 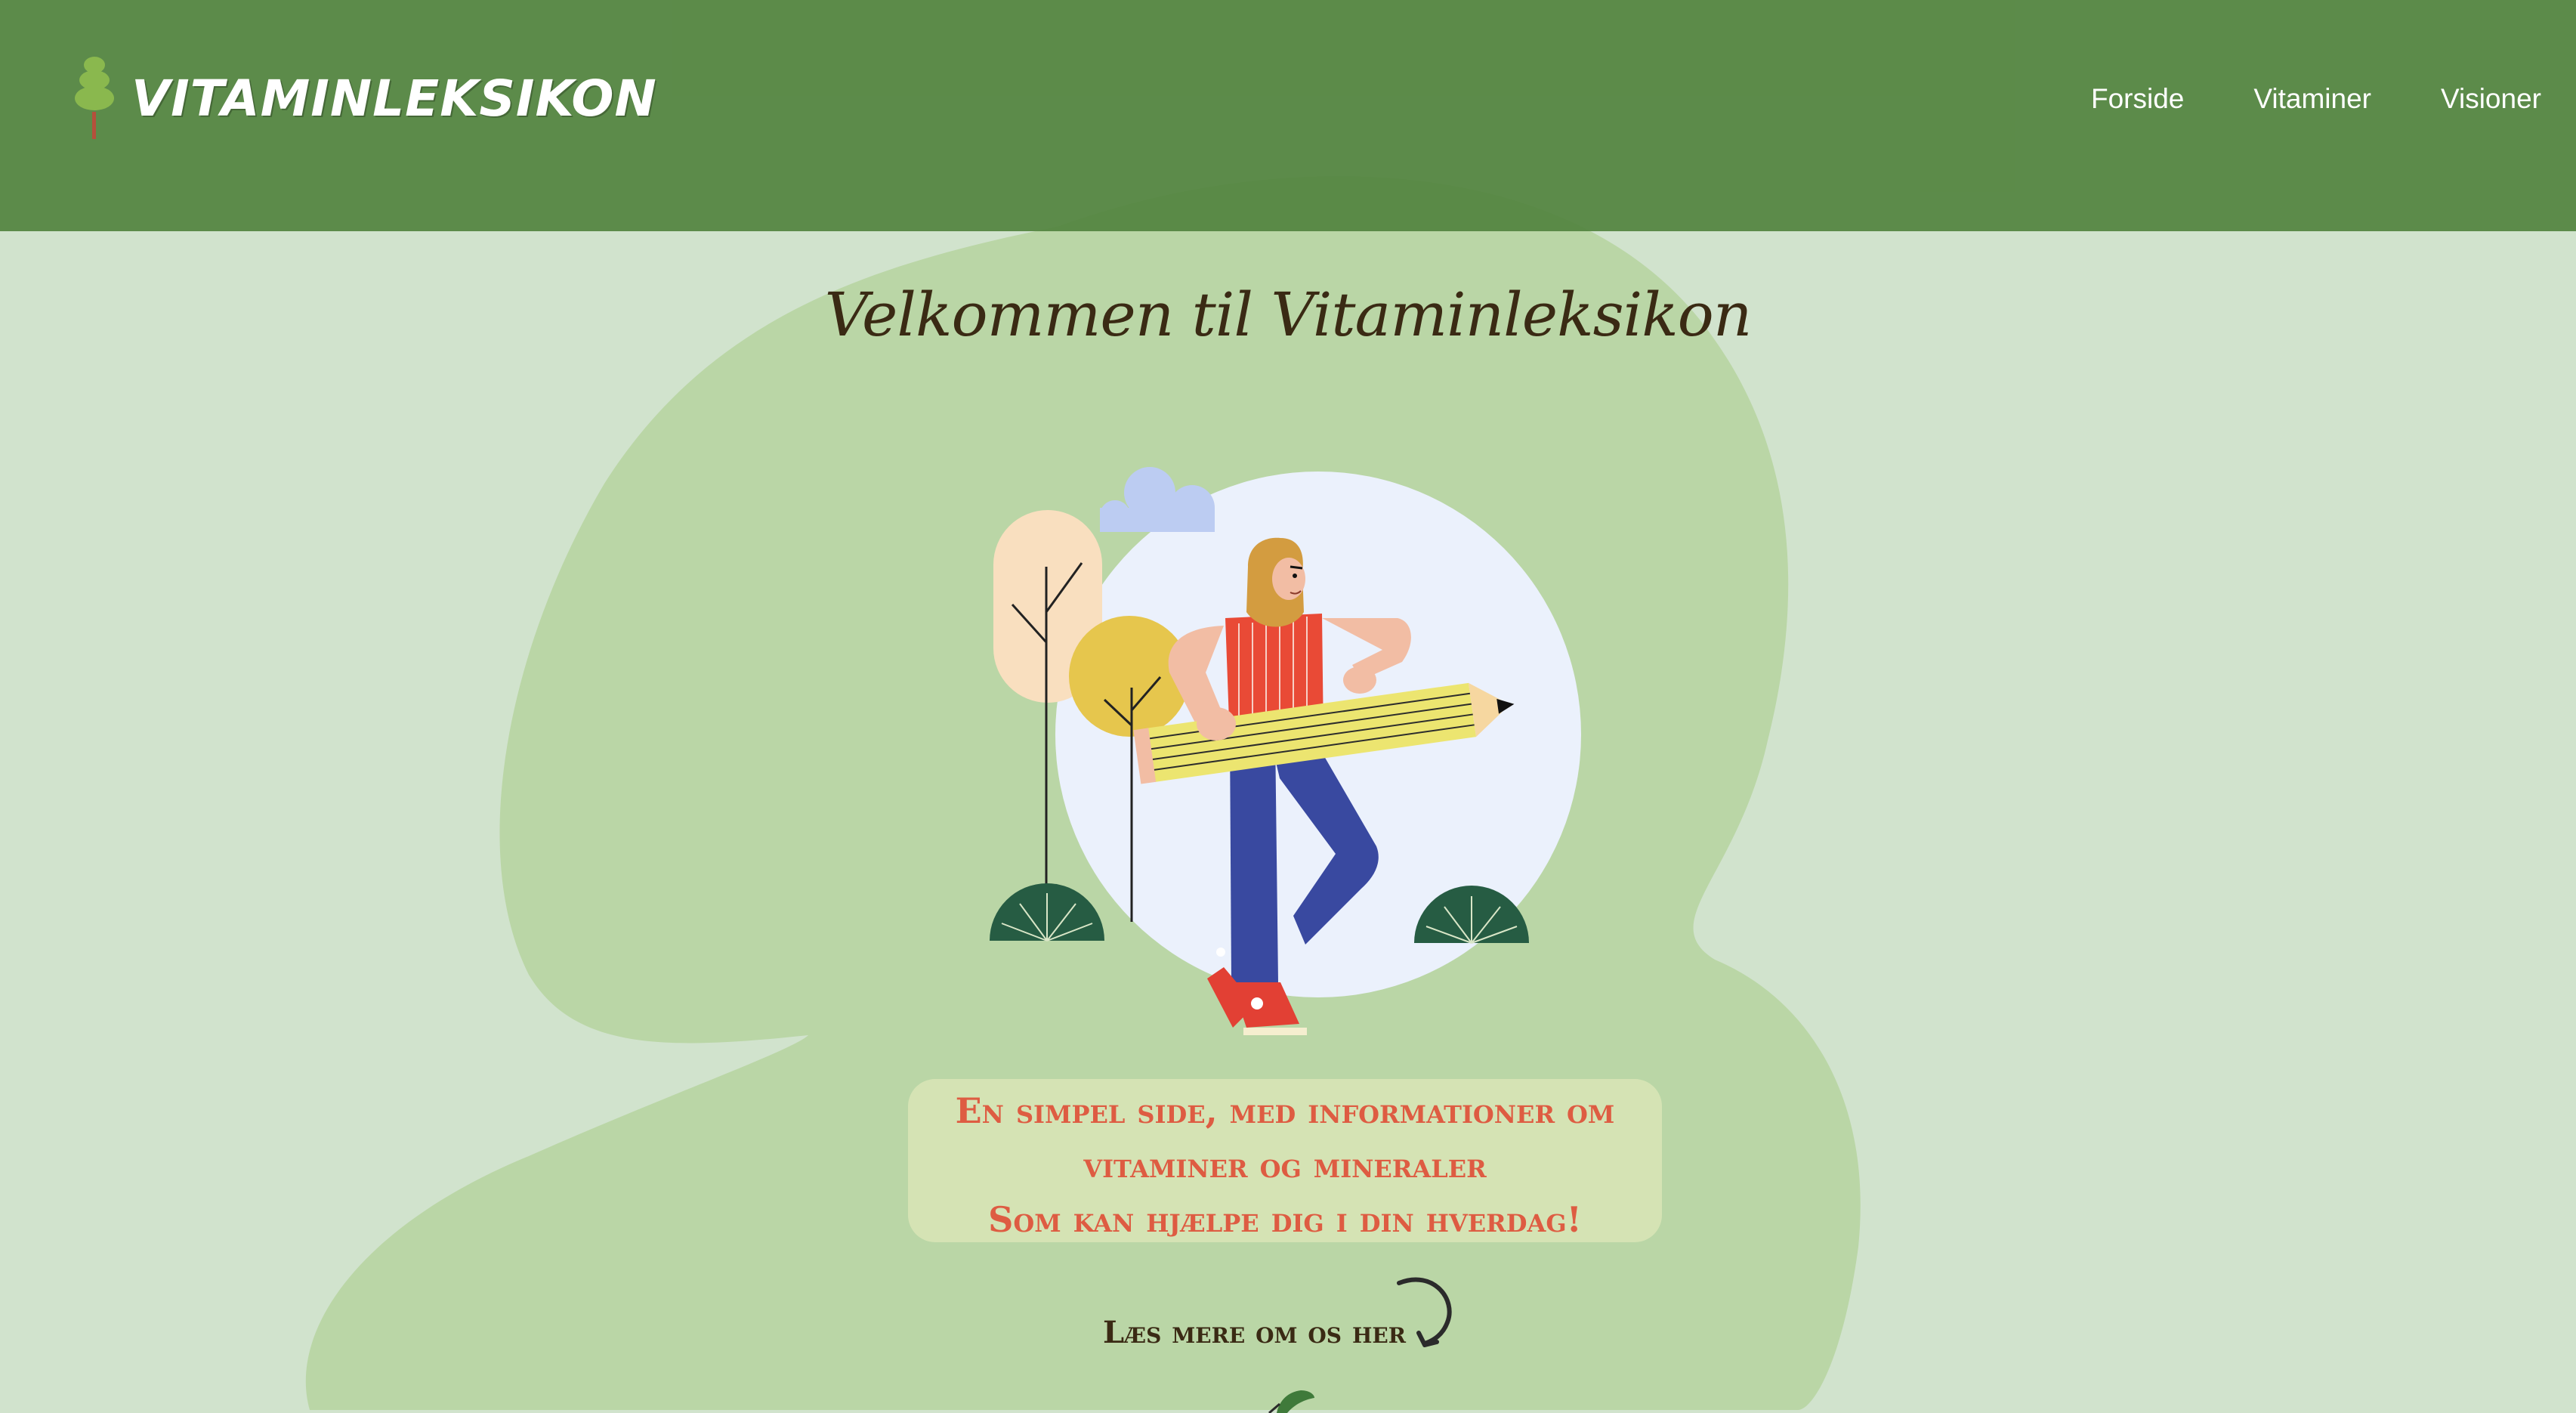 I want to click on nav-vitaminer: Vitaminer, so click(x=2312, y=99).